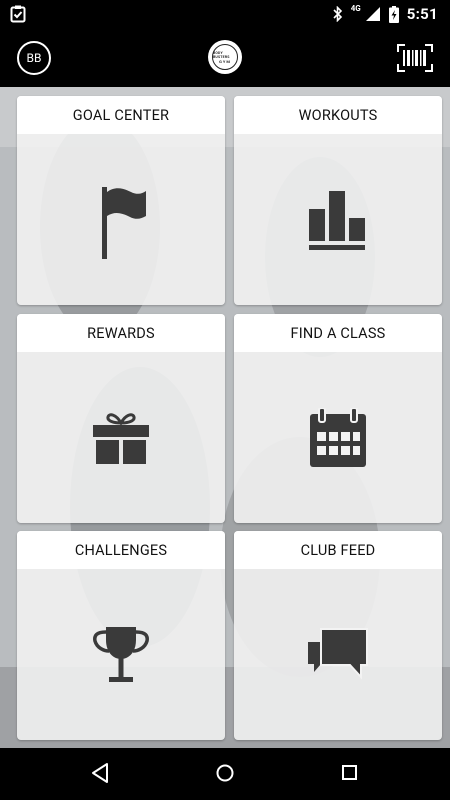 This screenshot has height=800, width=450. I want to click on barcode-scan-icon, so click(415, 57).